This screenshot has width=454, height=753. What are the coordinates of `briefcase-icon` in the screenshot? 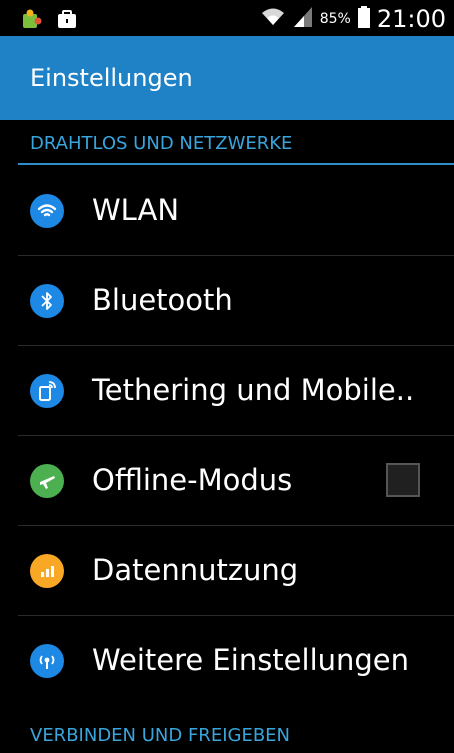 It's located at (67, 21).